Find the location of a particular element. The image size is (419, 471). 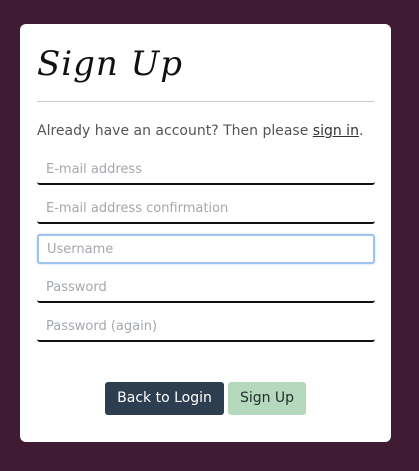

email-field is located at coordinates (206, 170).